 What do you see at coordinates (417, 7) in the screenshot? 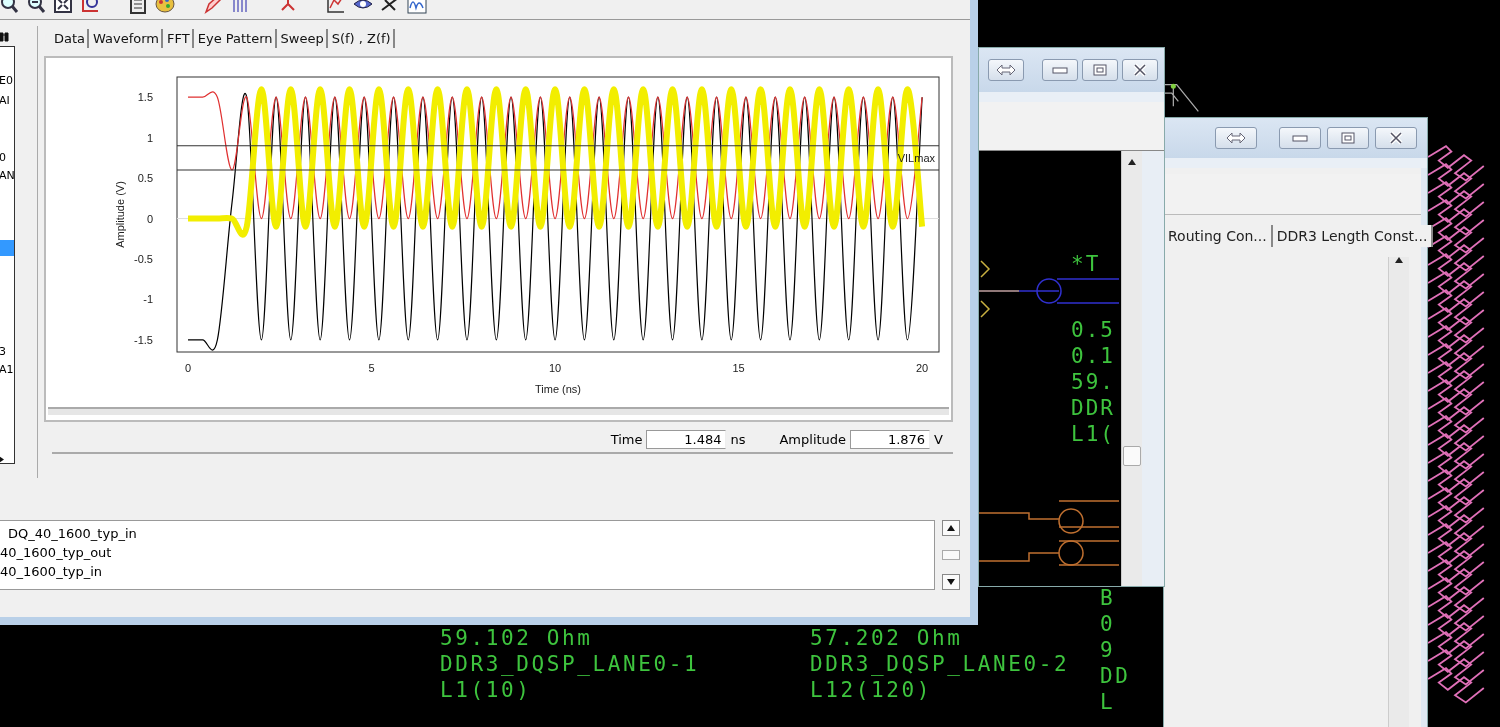
I see `waveform-icon` at bounding box center [417, 7].